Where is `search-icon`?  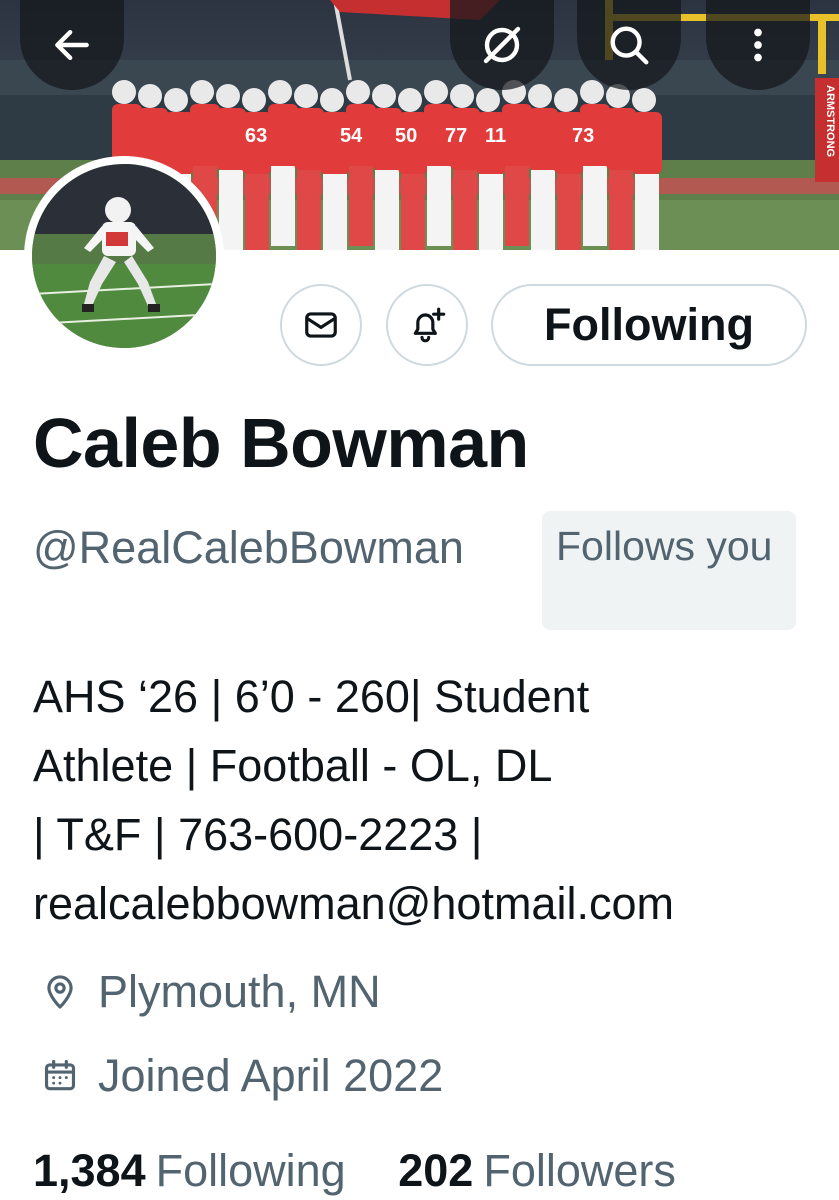 search-icon is located at coordinates (629, 45).